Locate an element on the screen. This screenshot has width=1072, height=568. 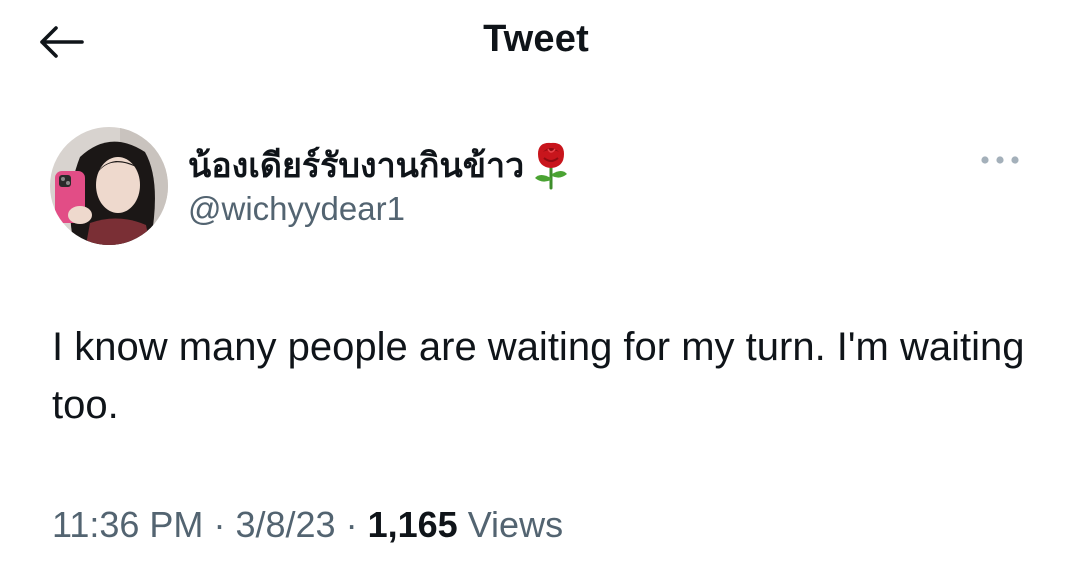
views-label: Views is located at coordinates (515, 524).